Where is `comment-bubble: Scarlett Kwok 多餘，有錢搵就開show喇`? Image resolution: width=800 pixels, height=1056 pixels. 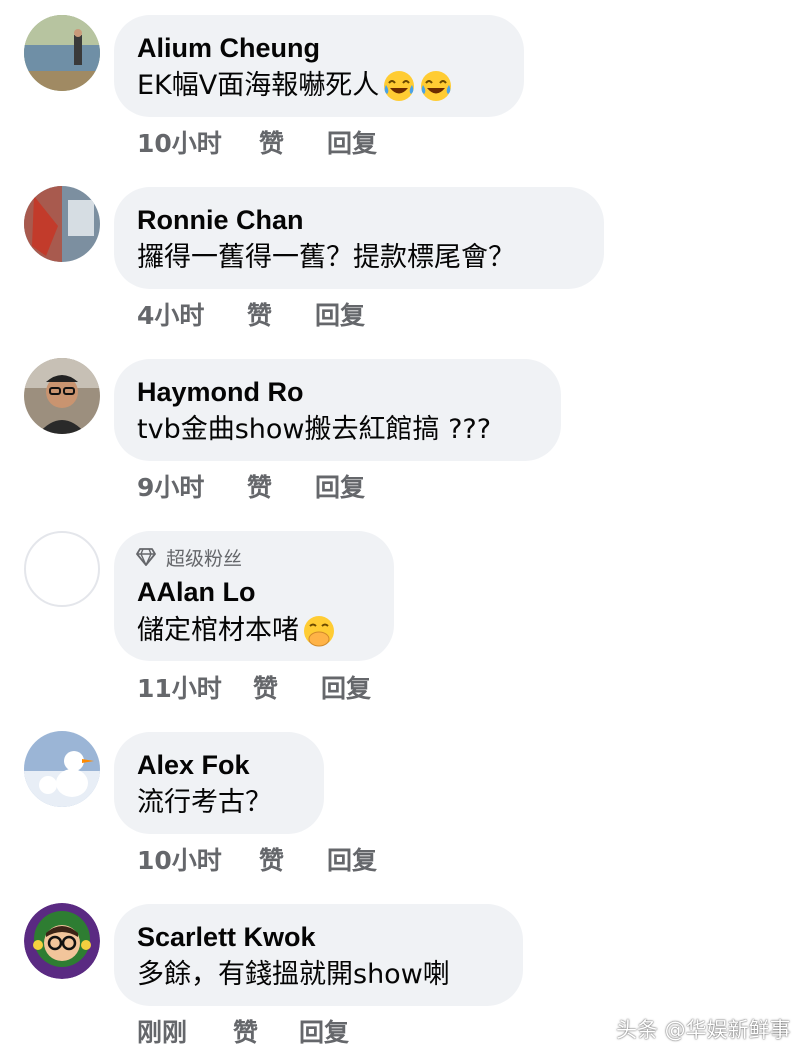 comment-bubble: Scarlett Kwok 多餘，有錢搵就開show喇 is located at coordinates (318, 955).